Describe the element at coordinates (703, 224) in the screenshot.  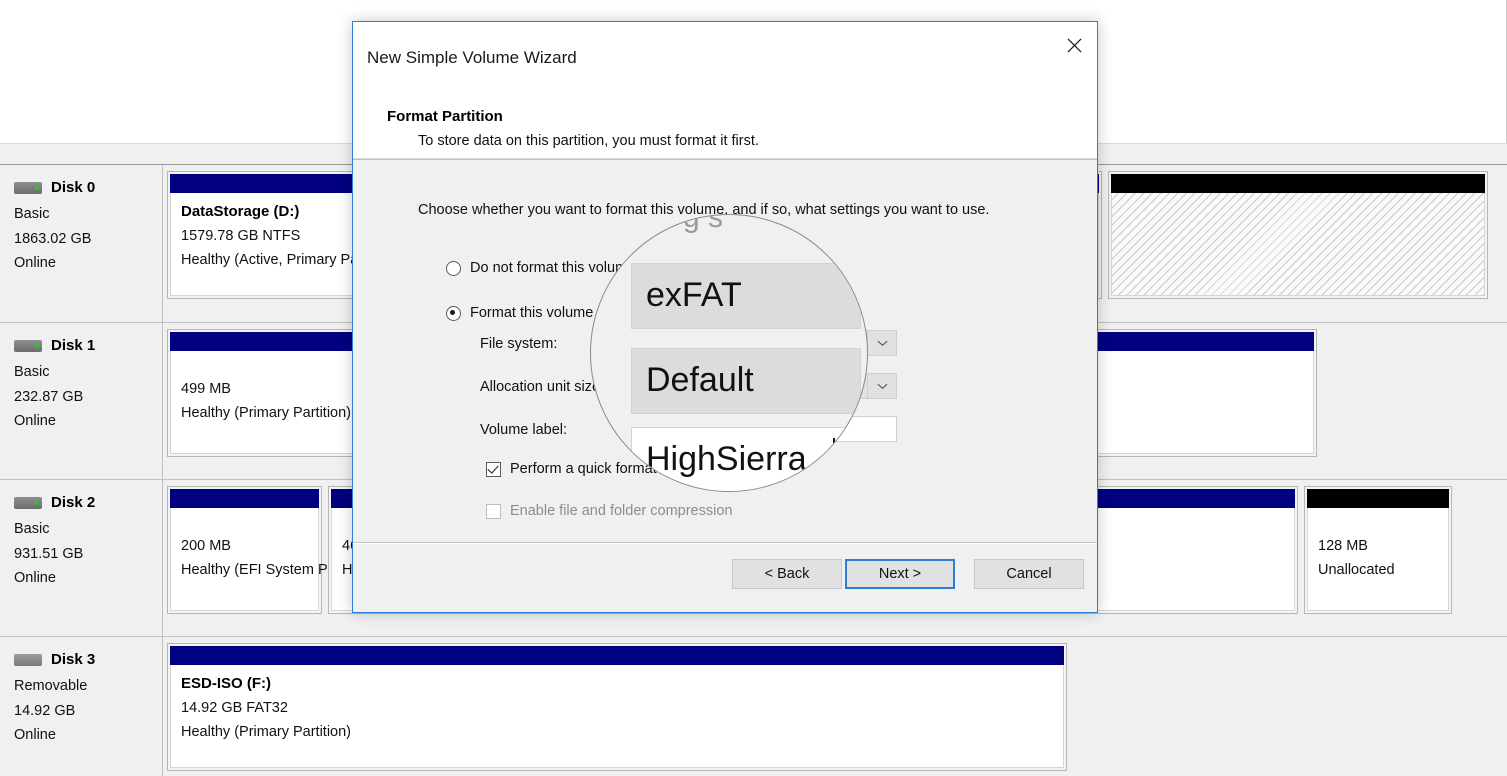
I see `lens-ghost-text: g s` at that location.